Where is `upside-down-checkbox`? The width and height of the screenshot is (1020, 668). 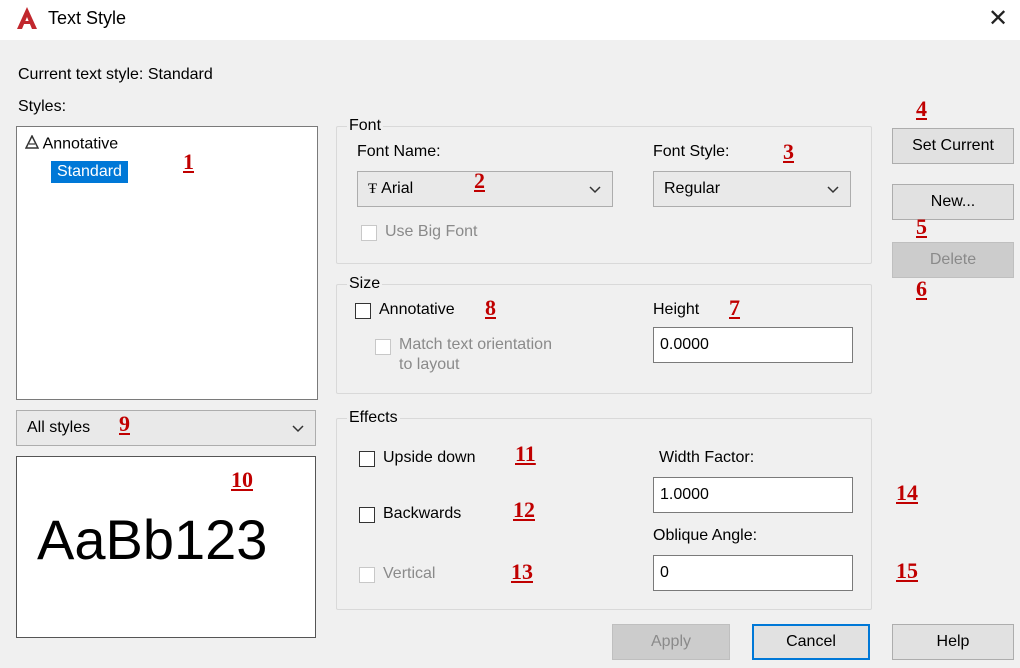 upside-down-checkbox is located at coordinates (367, 459).